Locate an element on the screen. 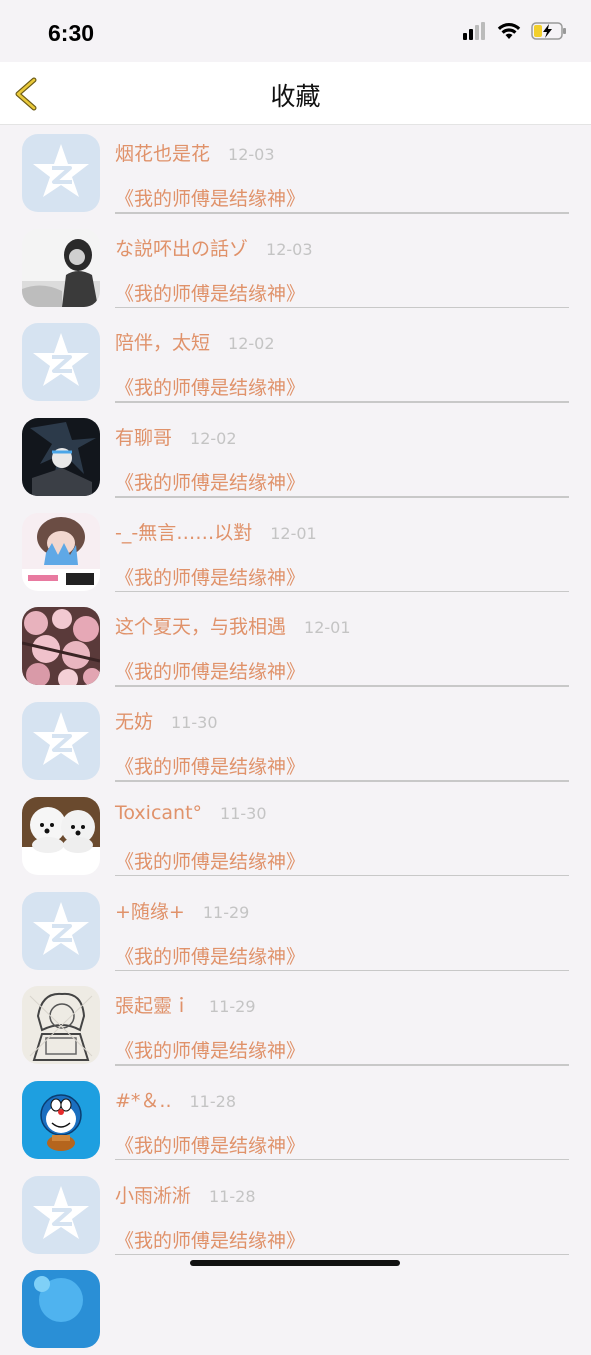  user-name: -_-無言……以對 is located at coordinates (183, 531).